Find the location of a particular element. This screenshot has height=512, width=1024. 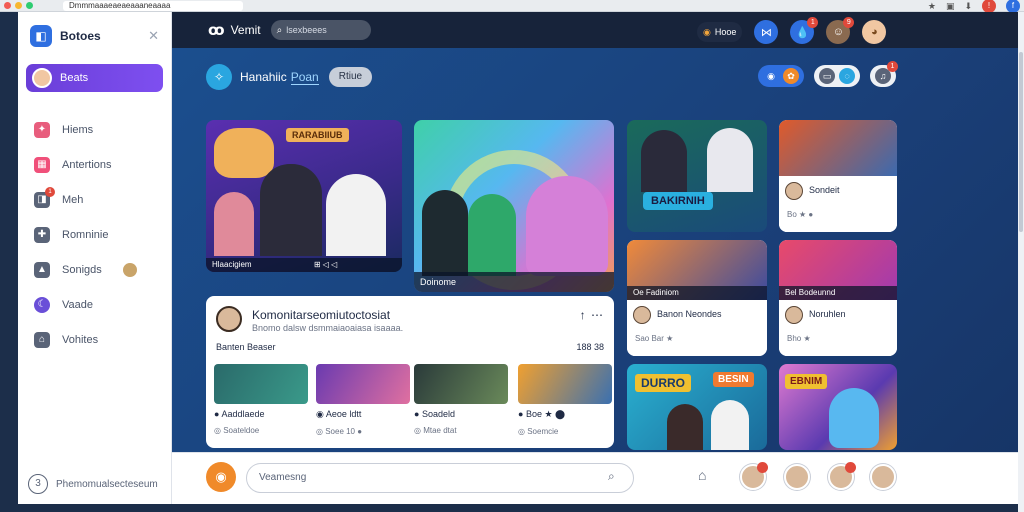

sidebar-footer: 3 Phemomualsecteseum is located at coordinates (93, 484).